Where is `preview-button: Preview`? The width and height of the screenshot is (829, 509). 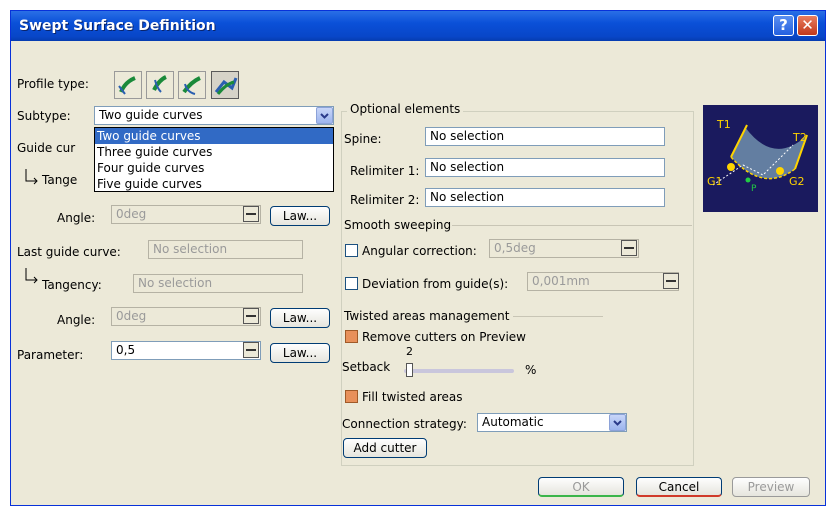 preview-button: Preview is located at coordinates (771, 487).